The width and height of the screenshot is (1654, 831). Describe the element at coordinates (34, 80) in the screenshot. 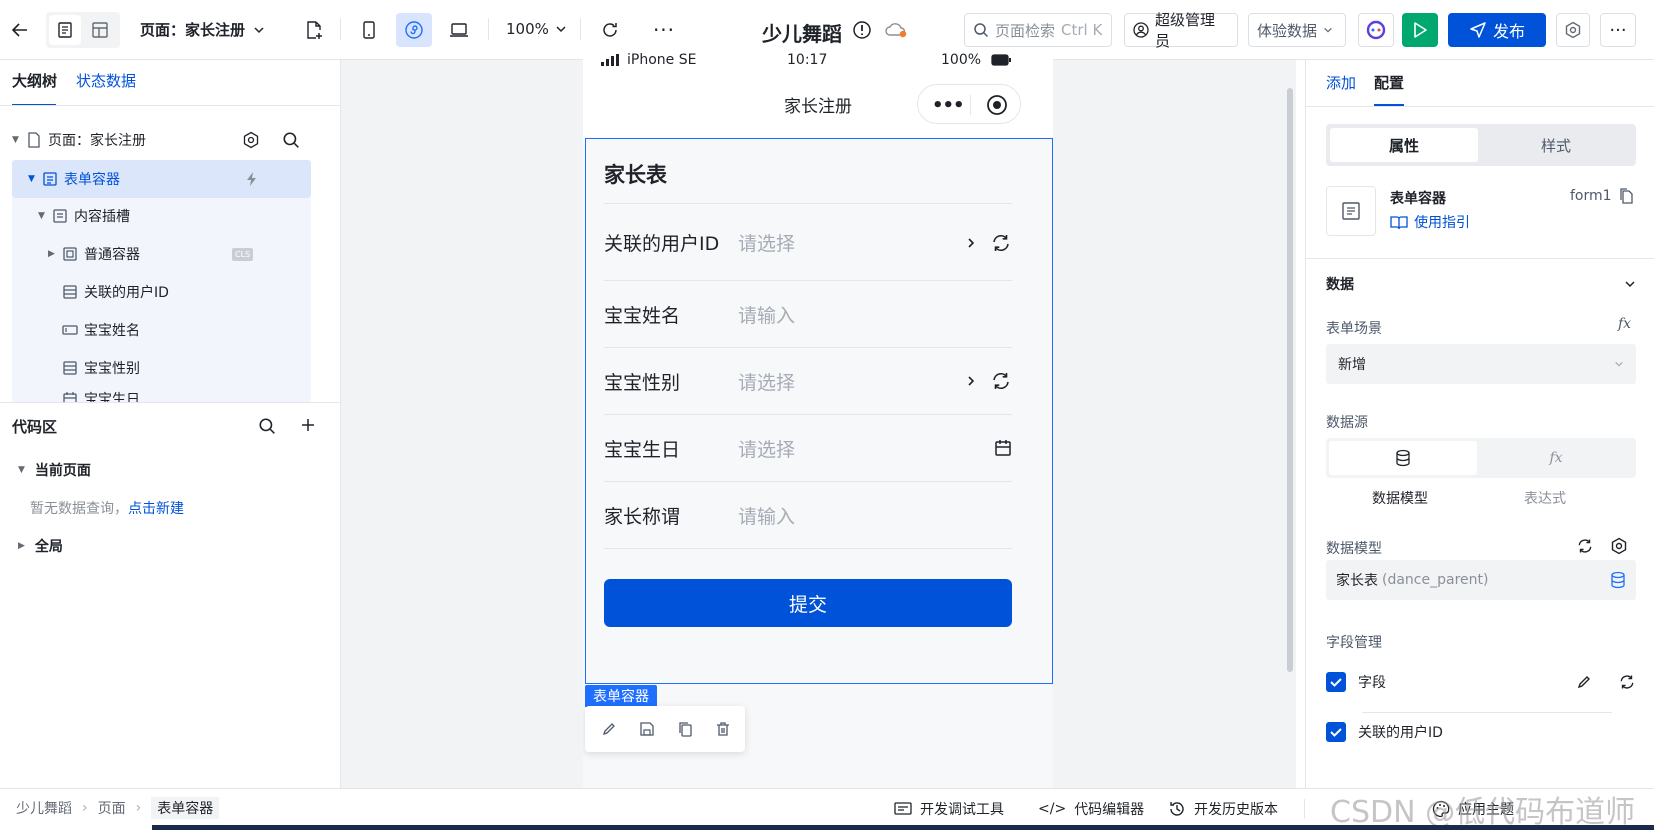

I see `tab-outline: 大纲树` at that location.